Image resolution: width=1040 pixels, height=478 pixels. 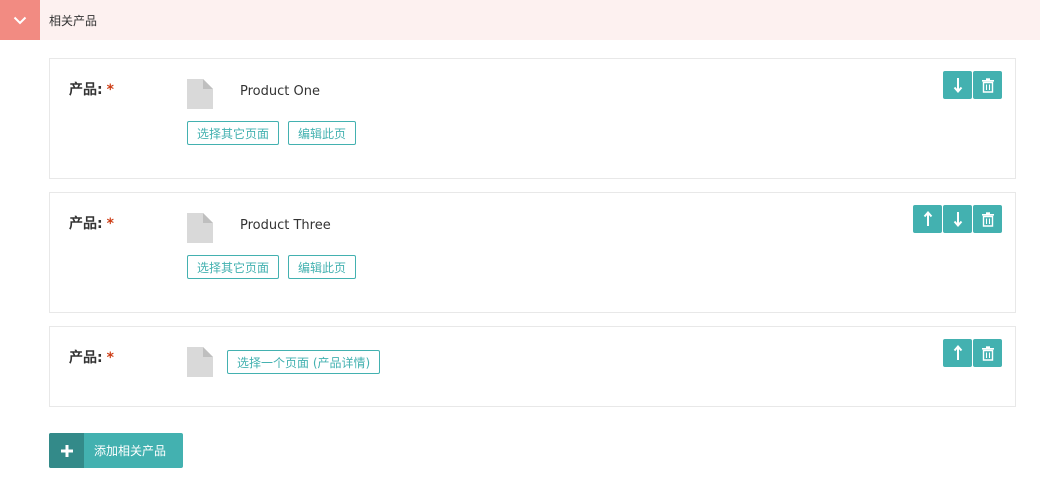 What do you see at coordinates (280, 91) in the screenshot?
I see `product-title: Product One` at bounding box center [280, 91].